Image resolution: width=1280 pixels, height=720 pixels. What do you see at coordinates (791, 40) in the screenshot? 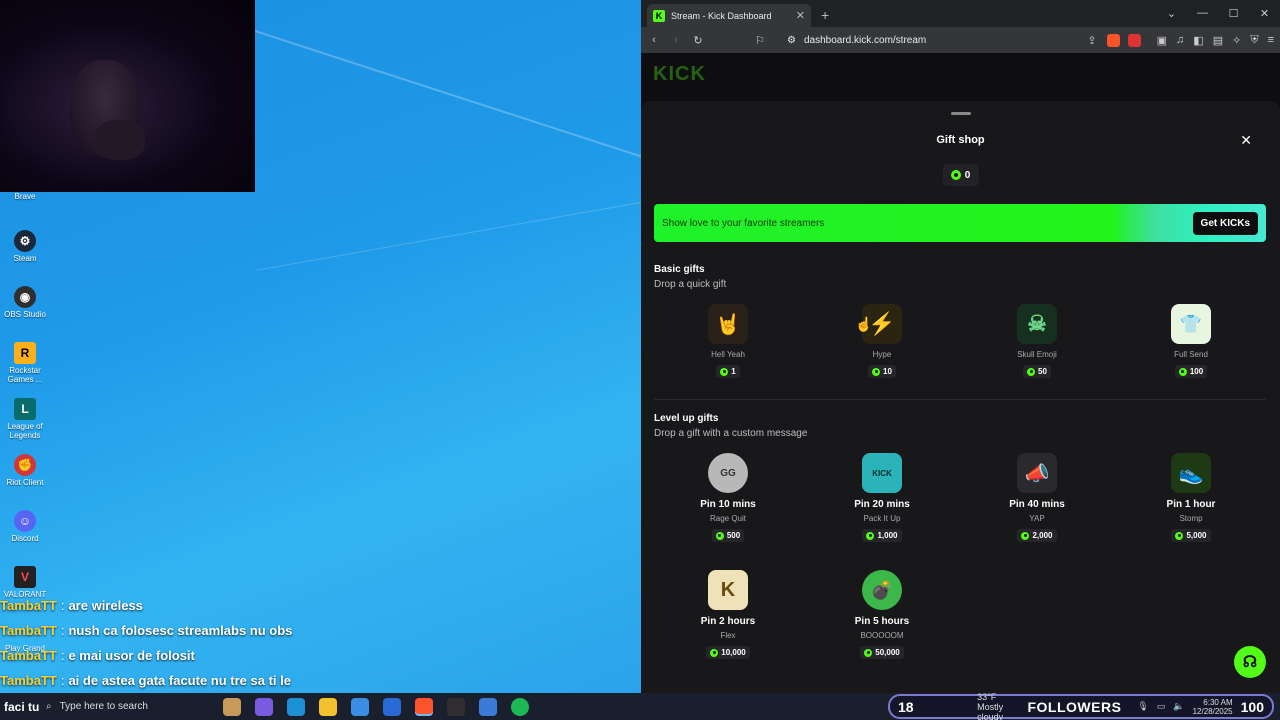
I see `site-settings-icon: ⚙` at bounding box center [791, 40].